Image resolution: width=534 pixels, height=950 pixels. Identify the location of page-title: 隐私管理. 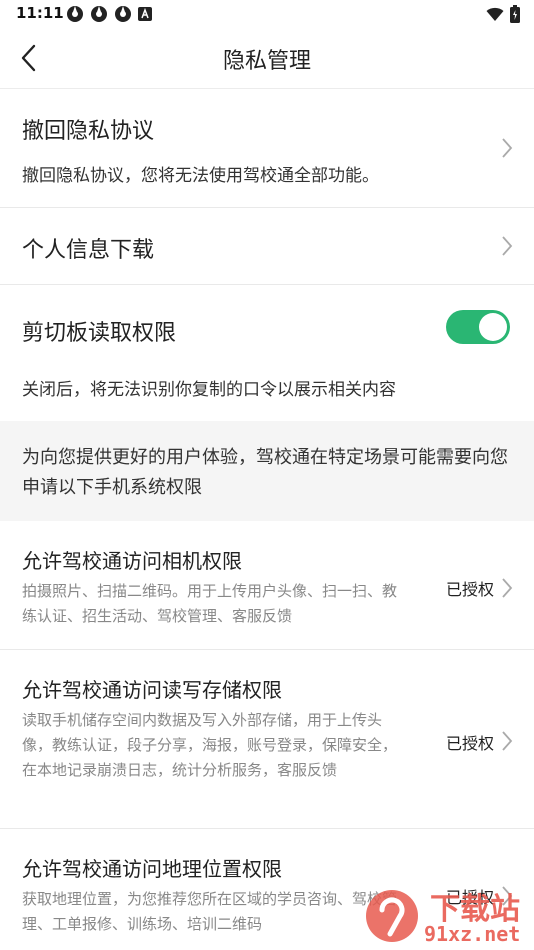
(266, 61).